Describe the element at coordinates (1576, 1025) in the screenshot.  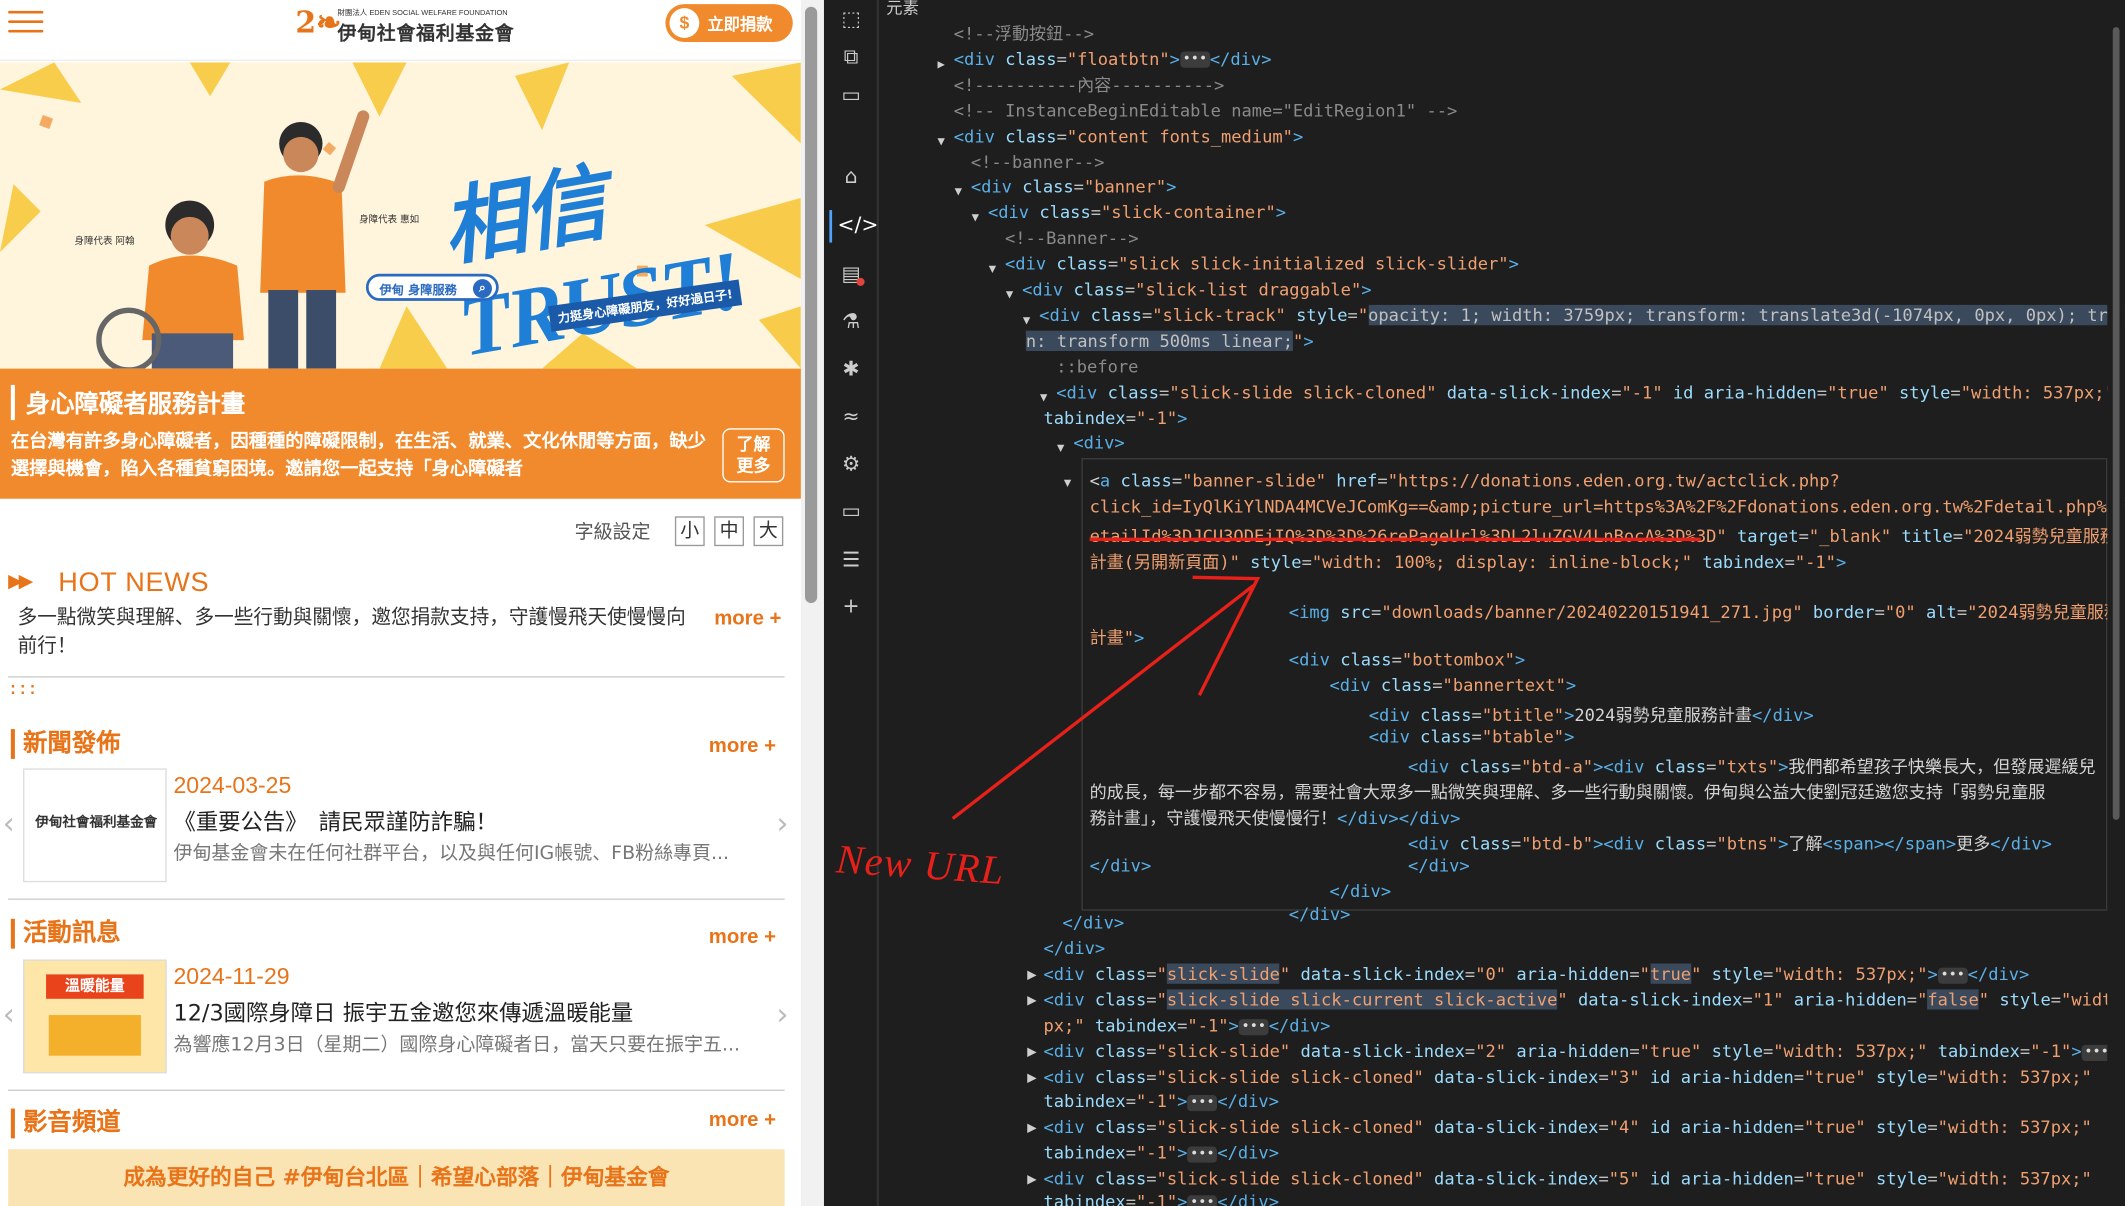
I see `dom-node-line: px;" tabindex="-1"> ••• </div>` at that location.